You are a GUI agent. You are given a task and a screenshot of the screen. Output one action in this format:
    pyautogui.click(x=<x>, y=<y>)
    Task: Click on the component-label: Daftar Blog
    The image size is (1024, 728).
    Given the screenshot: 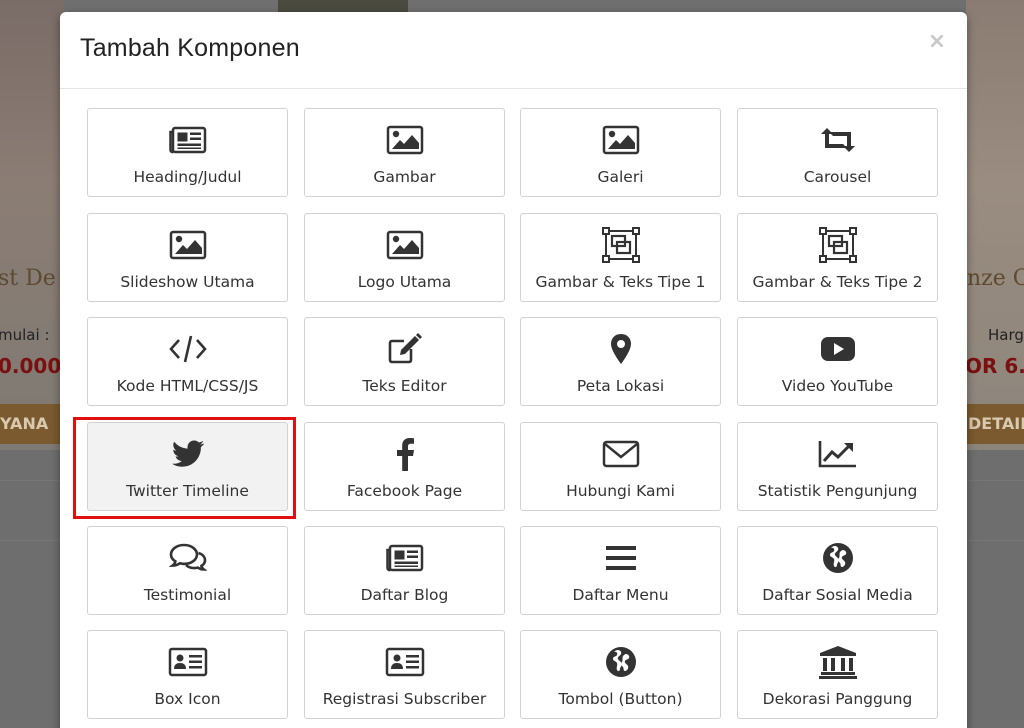 What is the action you would take?
    pyautogui.click(x=404, y=595)
    